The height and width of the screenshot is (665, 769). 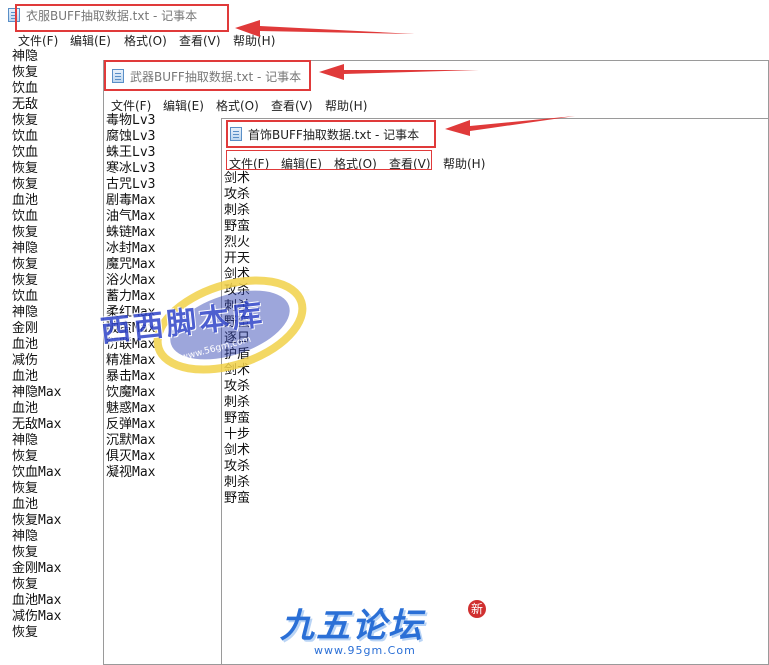 I want to click on forum-logo: 九五论坛 新 www.95gm.Com, so click(x=390, y=630).